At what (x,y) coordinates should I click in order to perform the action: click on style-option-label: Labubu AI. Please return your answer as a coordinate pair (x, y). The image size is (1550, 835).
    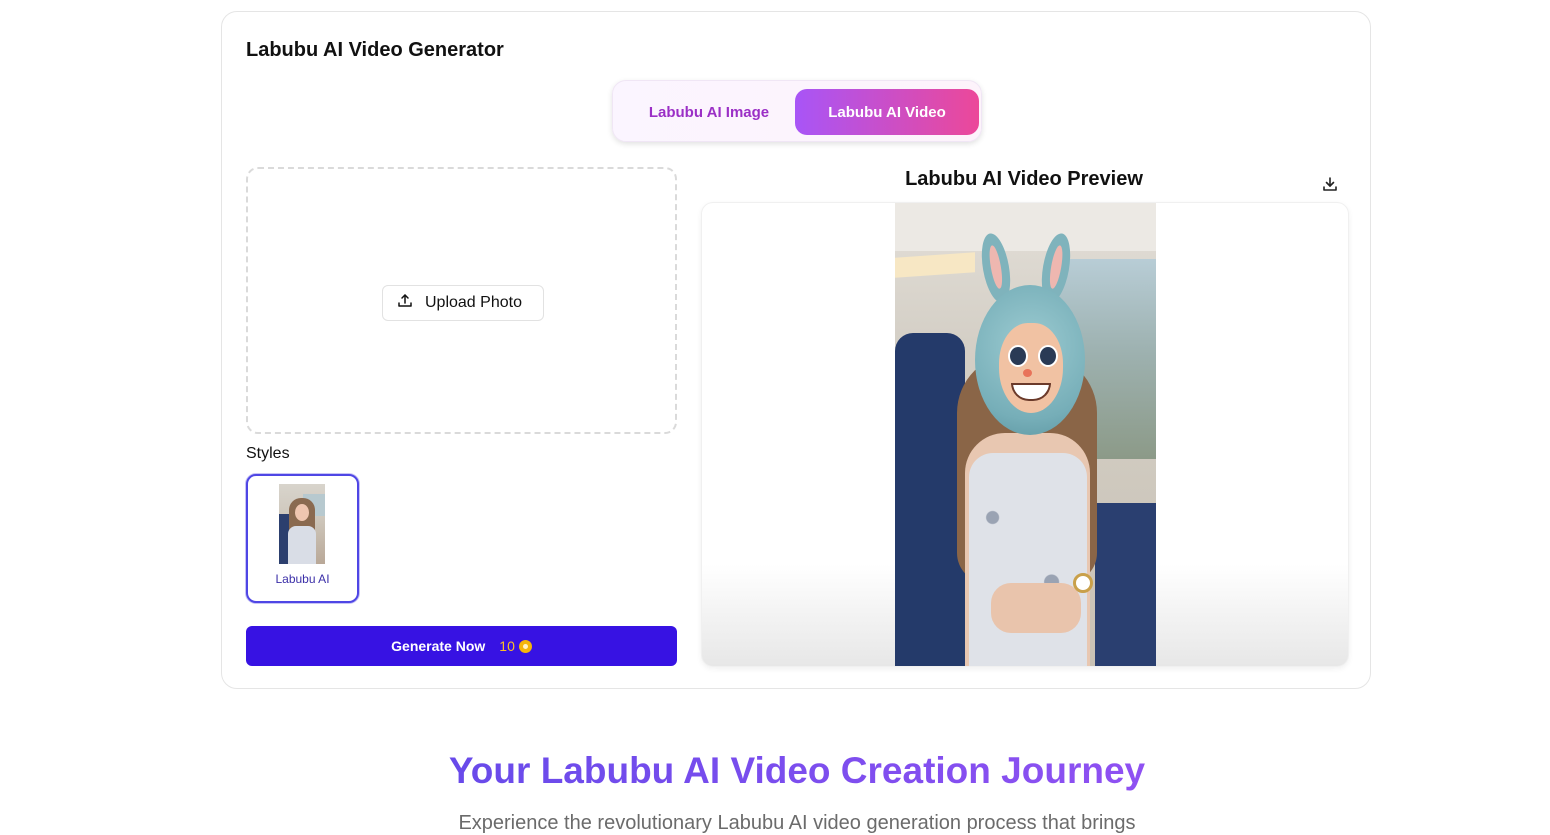
    Looking at the image, I should click on (302, 579).